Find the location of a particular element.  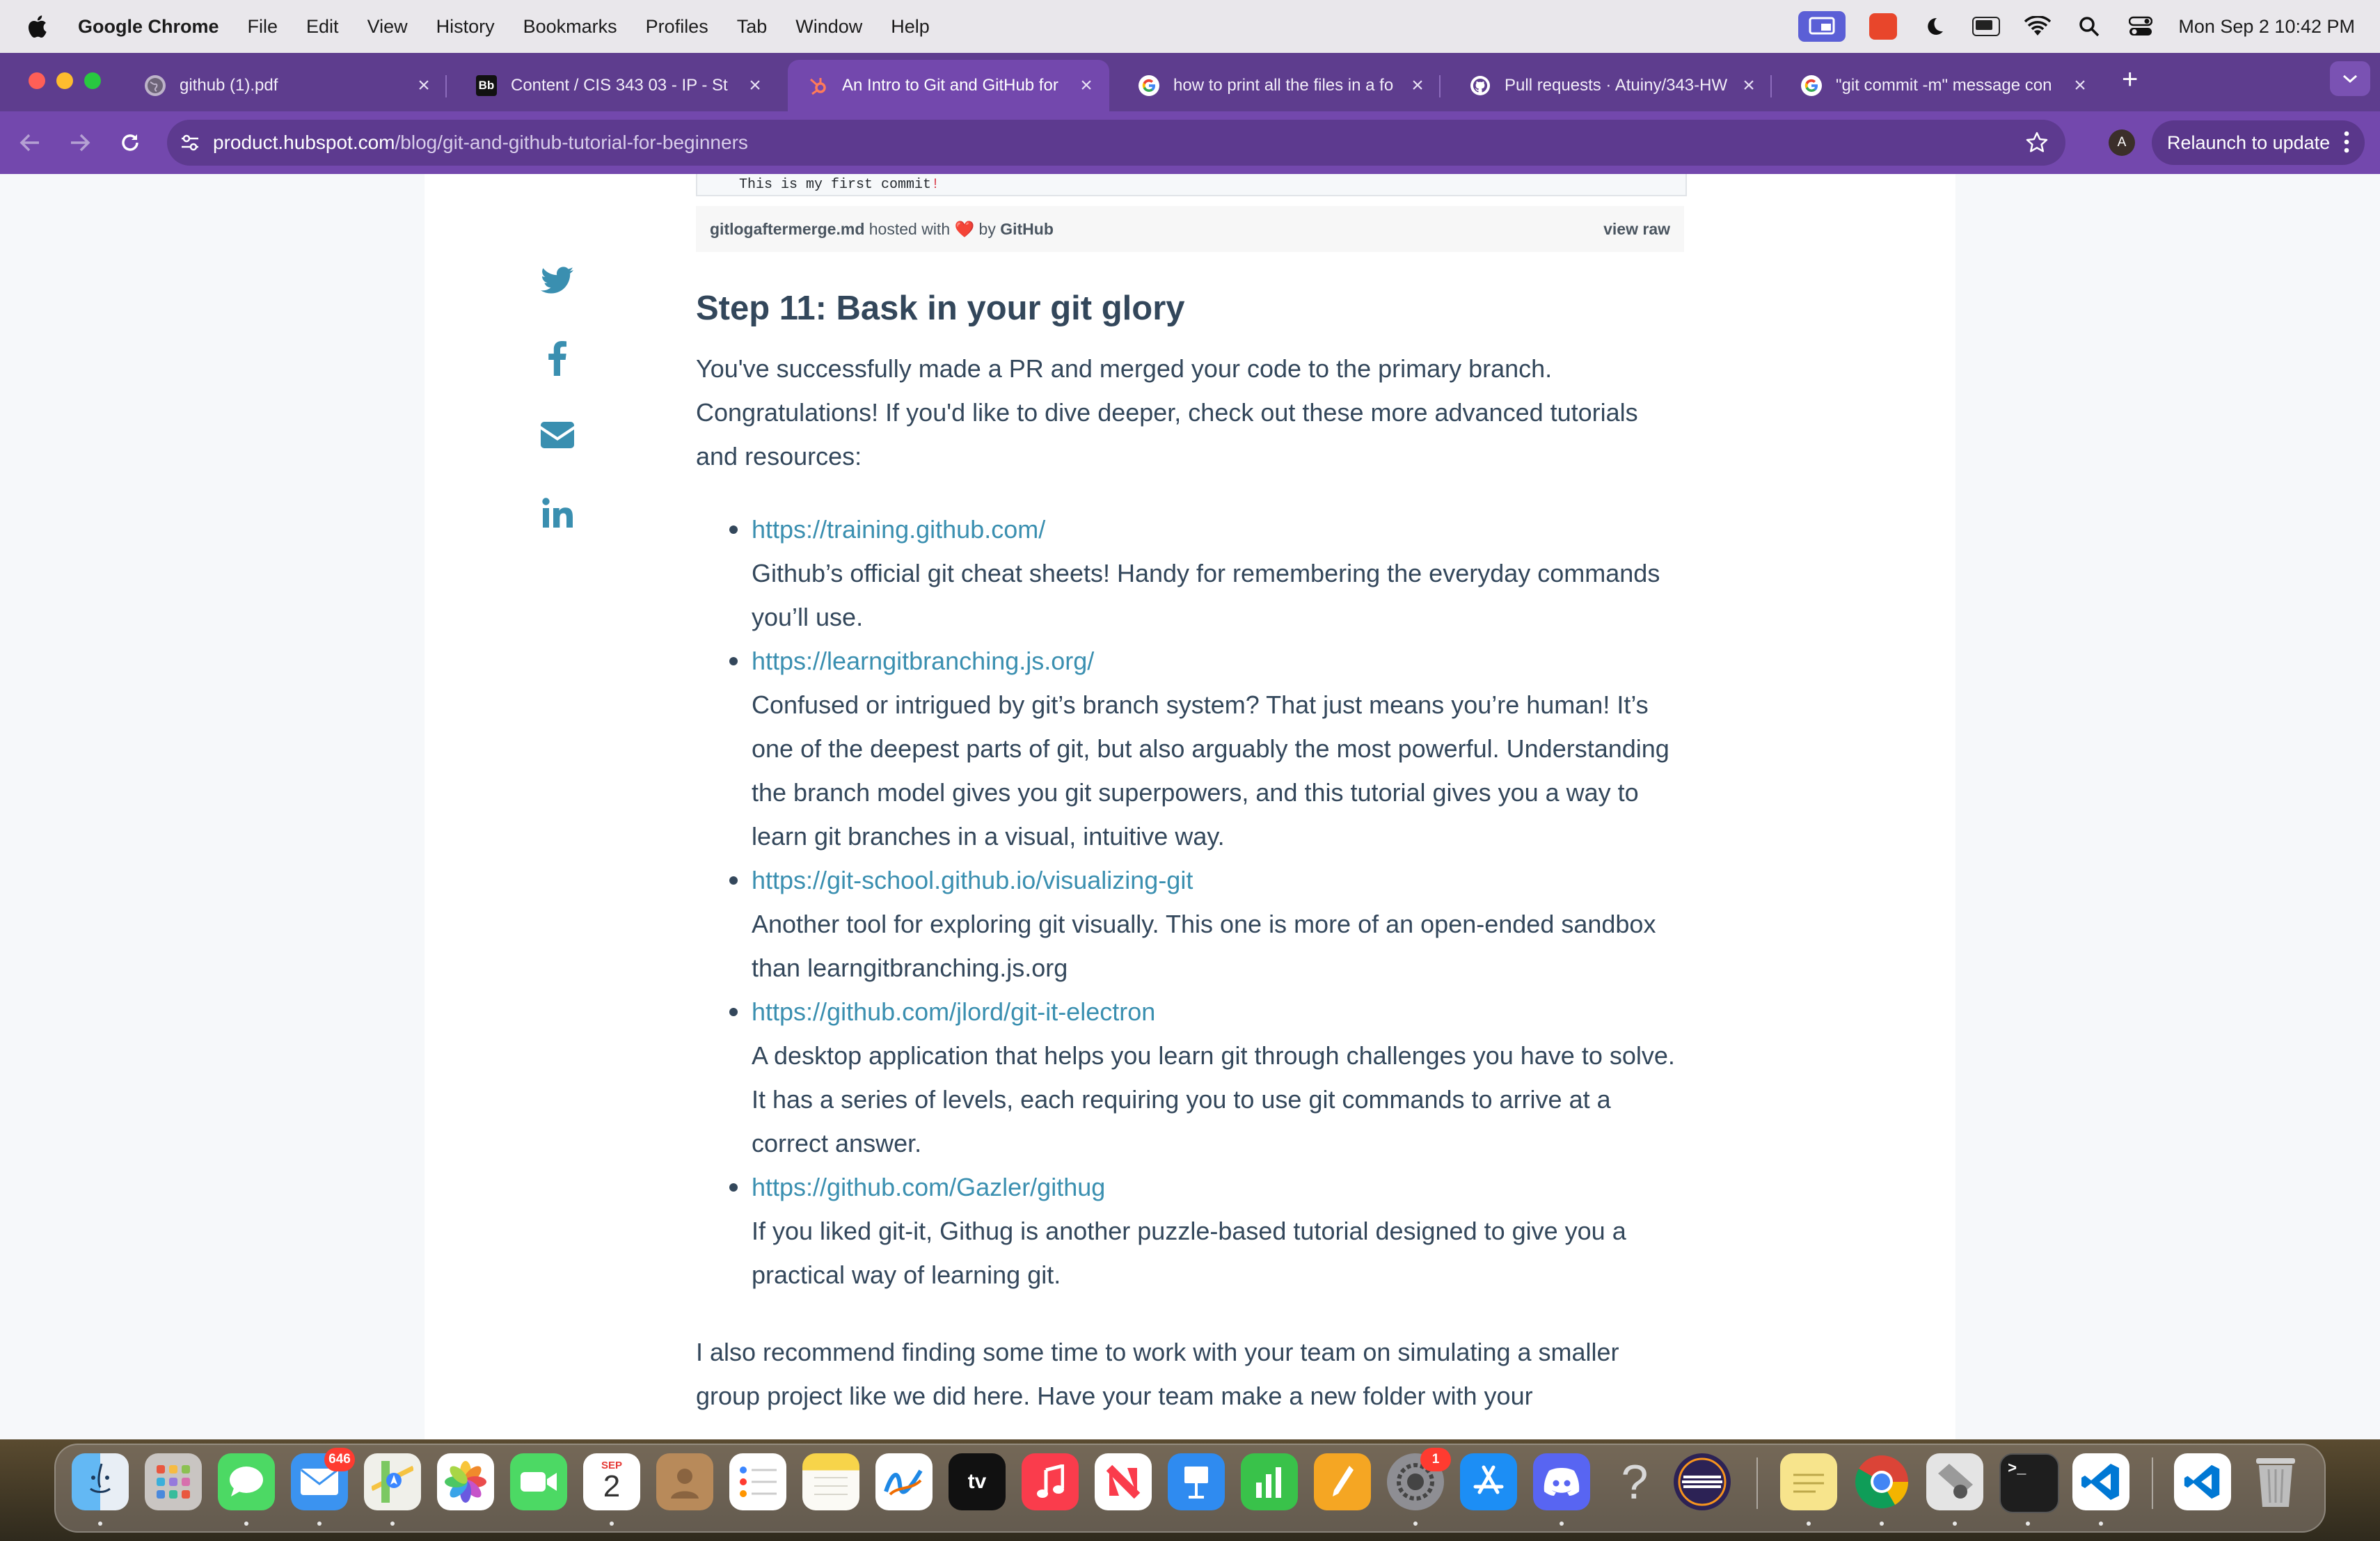

forward-arrow-icon is located at coordinates (80, 143).